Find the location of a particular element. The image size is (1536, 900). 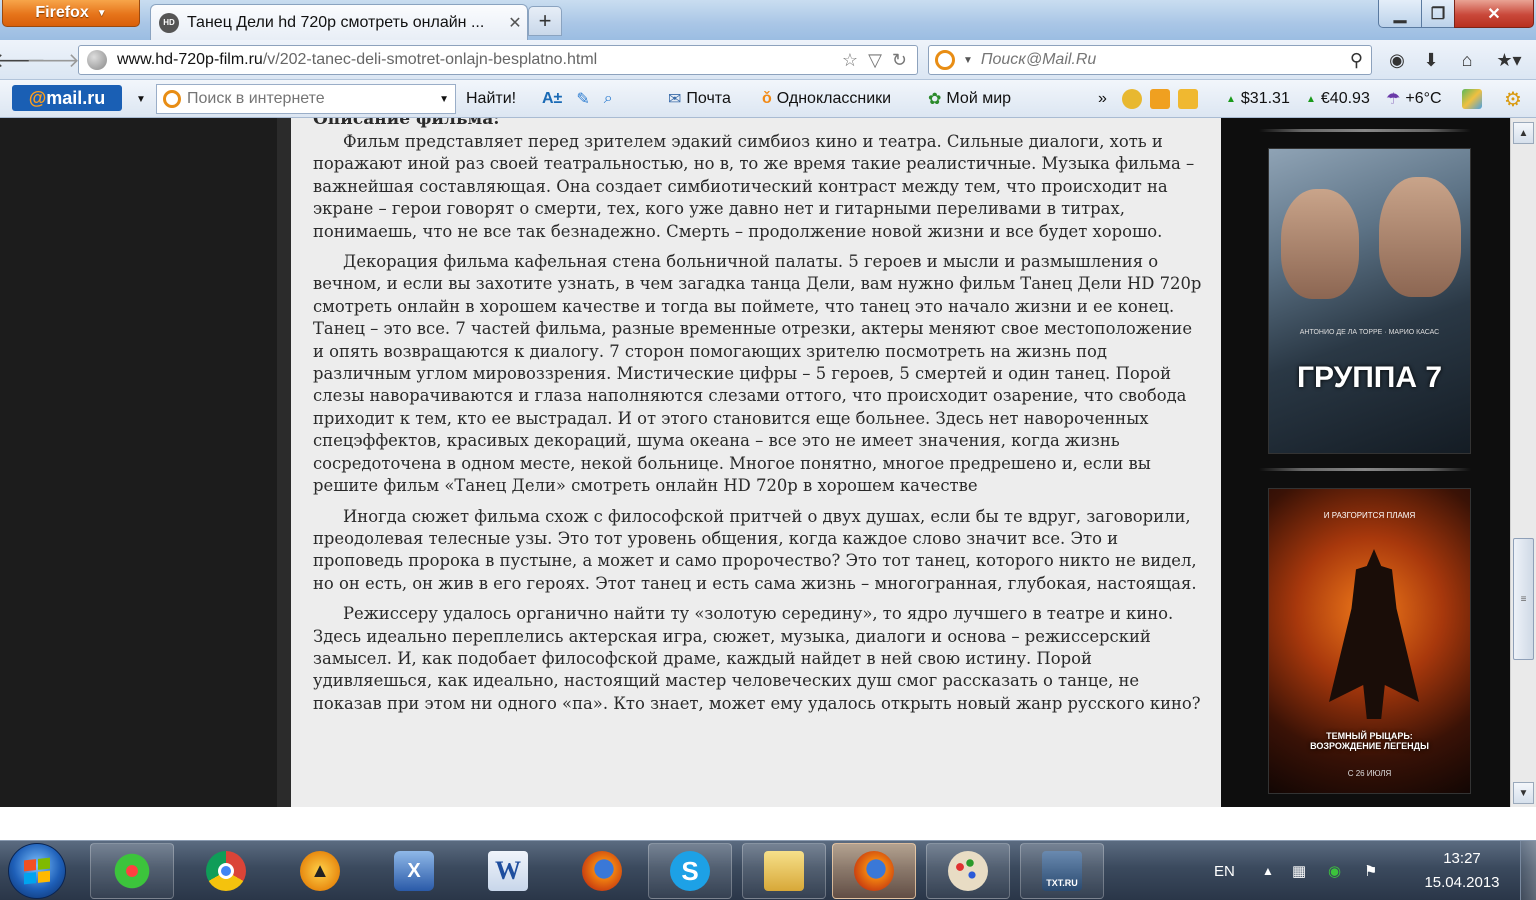

tab-favicon-icon: HD is located at coordinates (169, 22).